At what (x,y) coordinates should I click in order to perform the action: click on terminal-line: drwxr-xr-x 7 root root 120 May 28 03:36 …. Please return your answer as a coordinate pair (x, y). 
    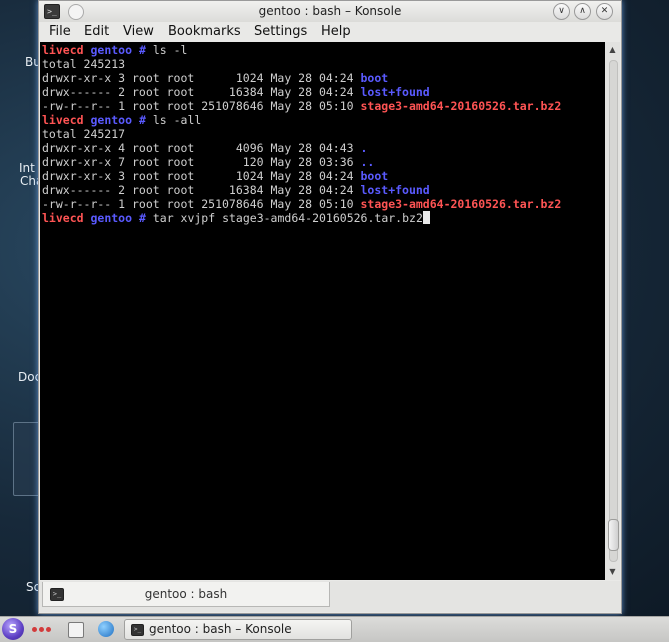
    Looking at the image, I should click on (208, 162).